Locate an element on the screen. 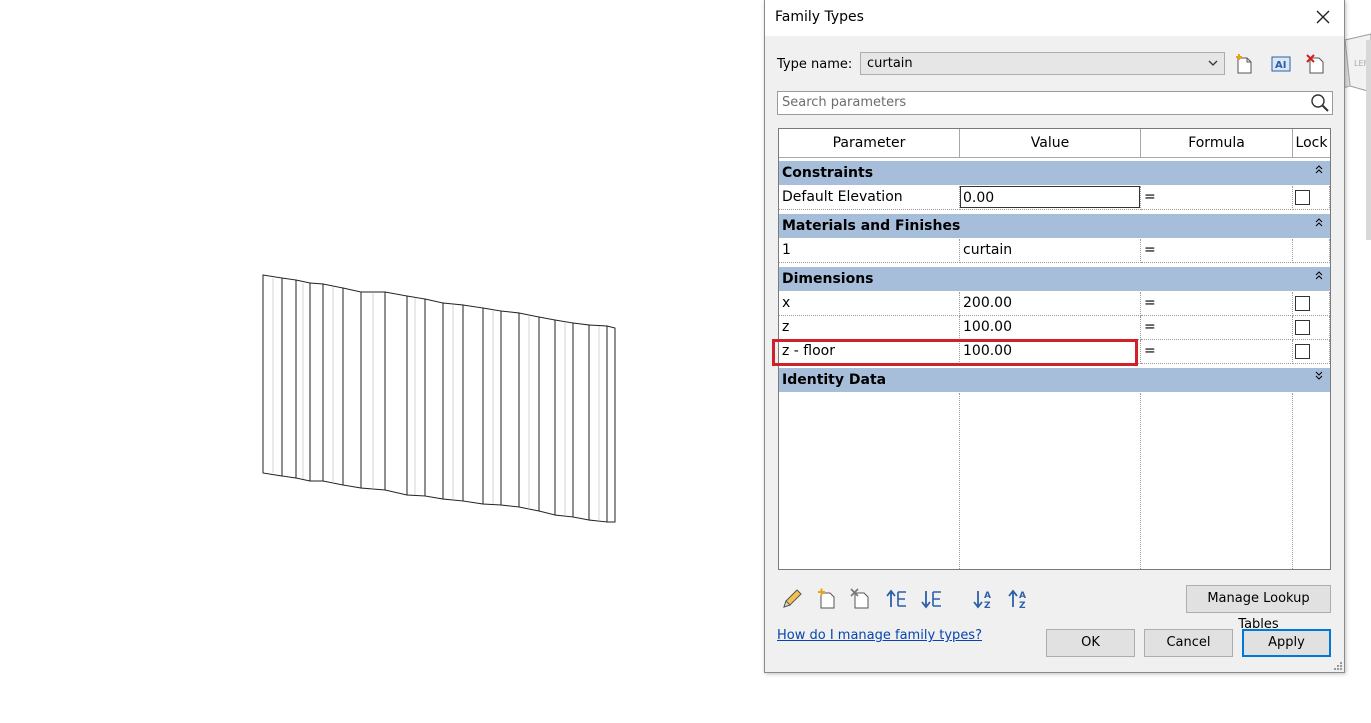  table-row: Default Elevation 0.00 = is located at coordinates (1054, 198).